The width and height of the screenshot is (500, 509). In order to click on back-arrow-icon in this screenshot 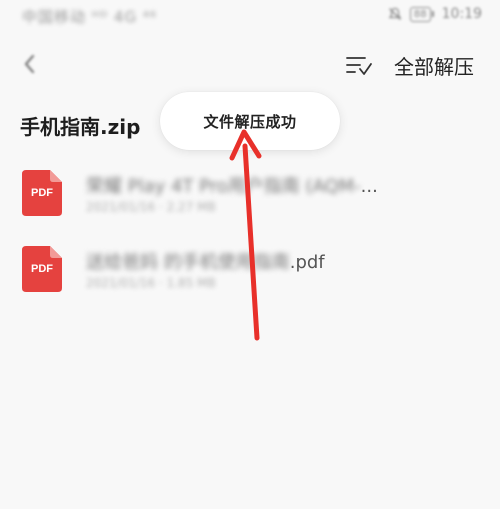, I will do `click(30, 64)`.